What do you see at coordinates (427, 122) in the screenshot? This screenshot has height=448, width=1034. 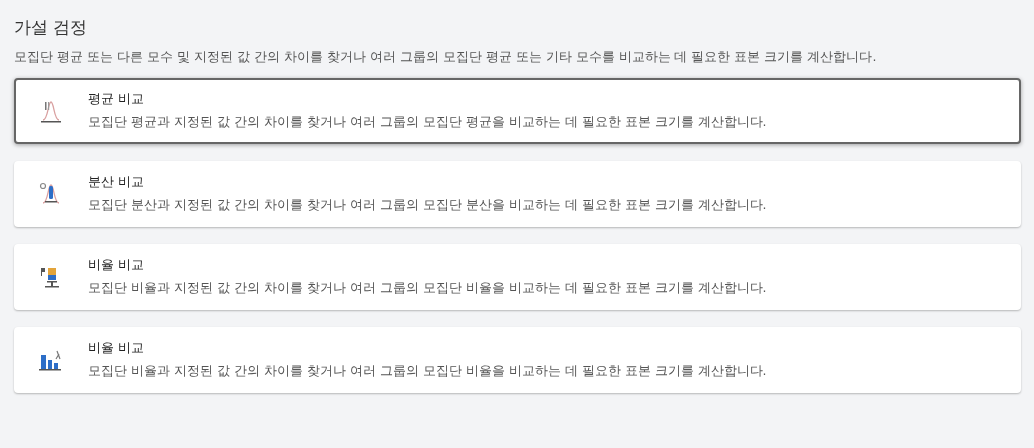 I see `option-description: 모집단 평균과 지정된 값 간의 차이를 찾거나 여러 그룹의 모집단 평균을 비교하는 데 필요한 표본 크기를 계산합니다.` at bounding box center [427, 122].